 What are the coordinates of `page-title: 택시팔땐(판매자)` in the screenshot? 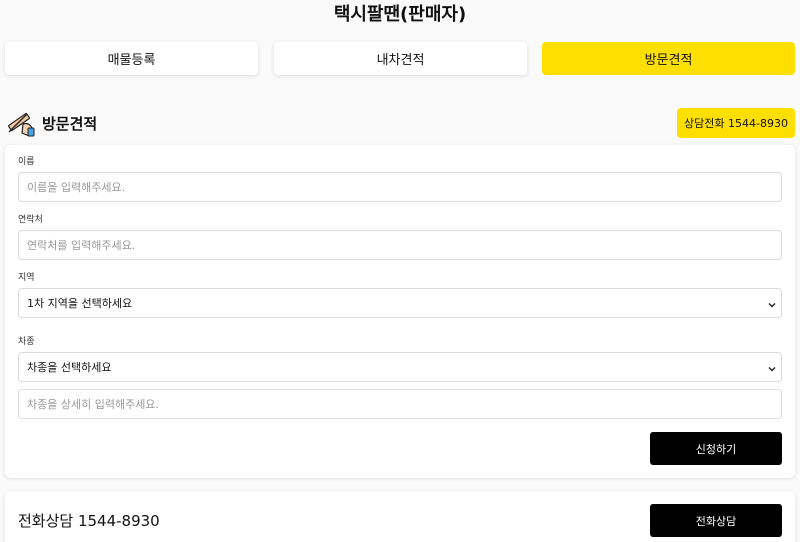 It's located at (400, 14).